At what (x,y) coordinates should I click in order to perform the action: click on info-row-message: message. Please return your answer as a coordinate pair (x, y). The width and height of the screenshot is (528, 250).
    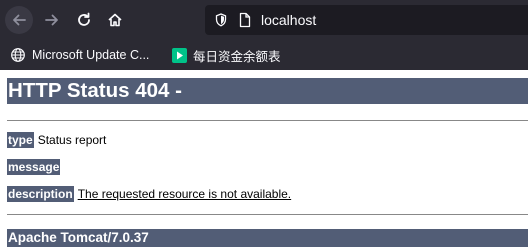
    Looking at the image, I should click on (35, 167).